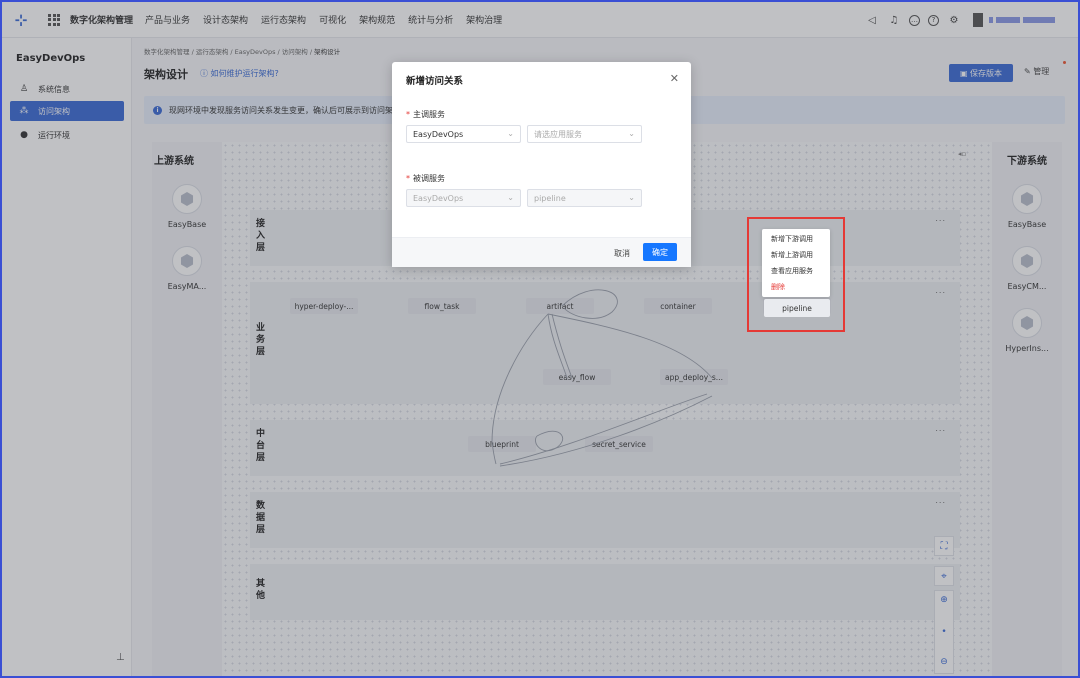 The height and width of the screenshot is (678, 1080). Describe the element at coordinates (550, 198) in the screenshot. I see `callee-service-value: pipeline` at that location.